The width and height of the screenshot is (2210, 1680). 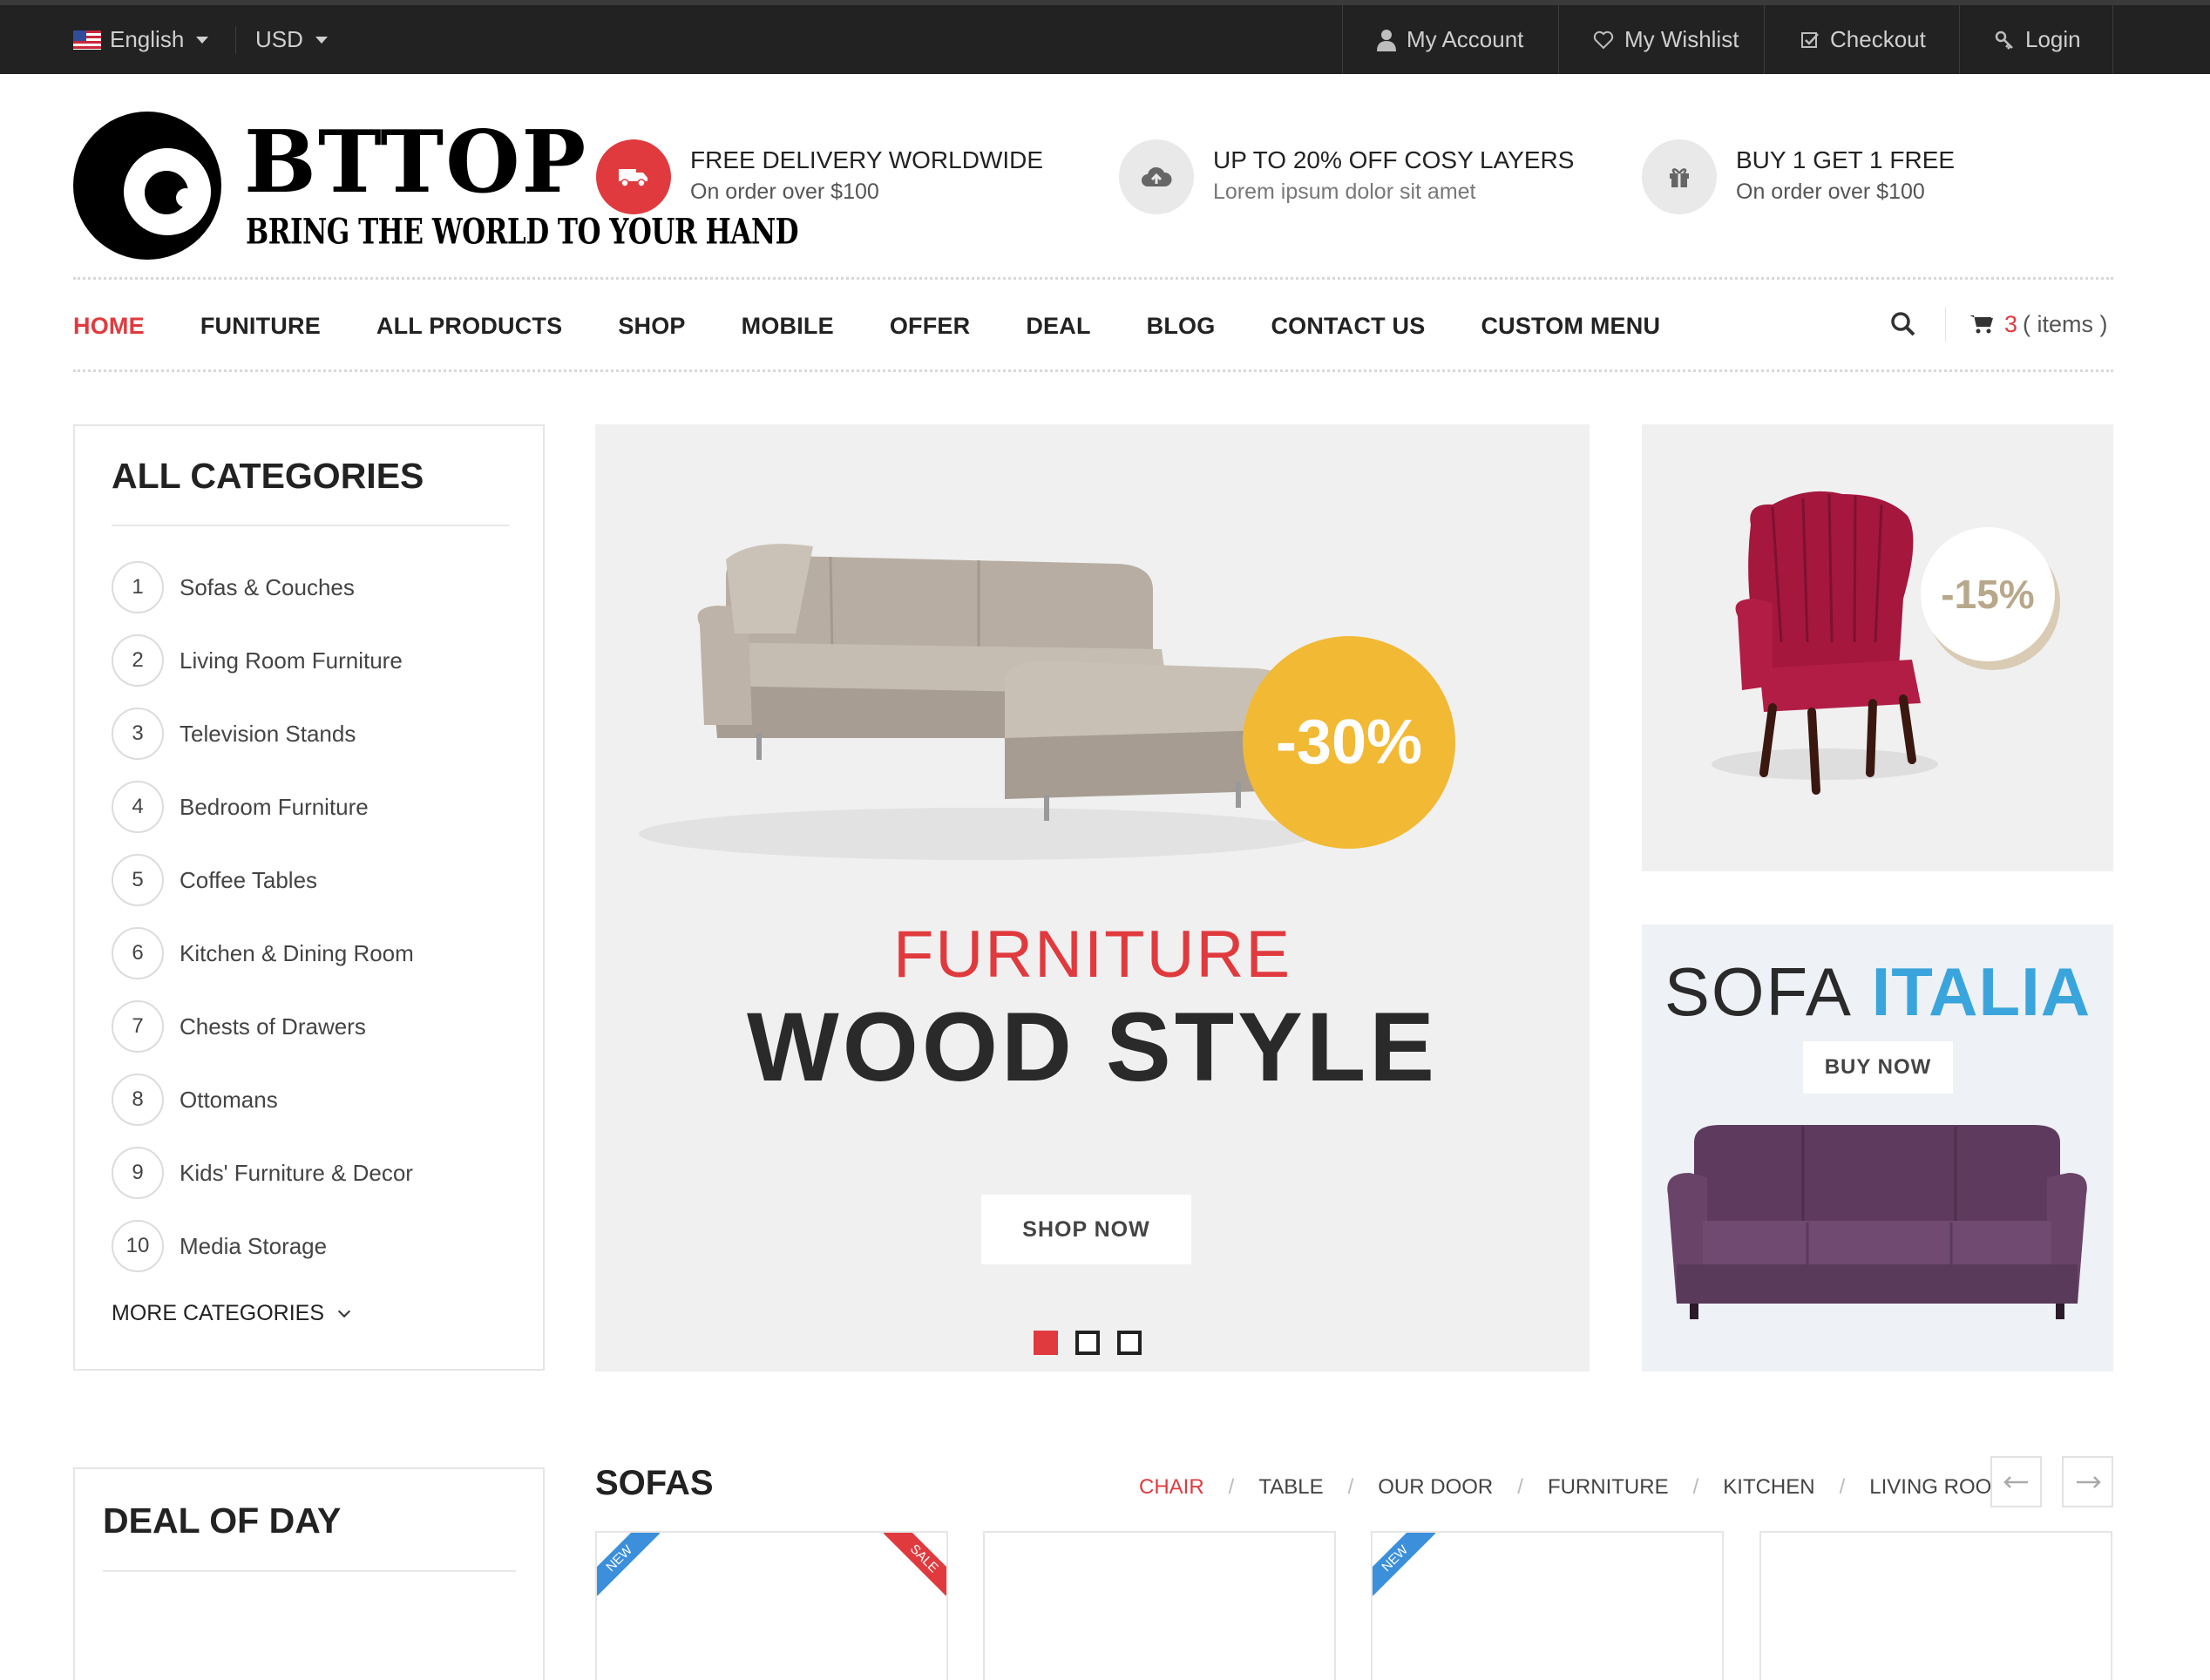 What do you see at coordinates (930, 326) in the screenshot?
I see `nav-offer: OFFER` at bounding box center [930, 326].